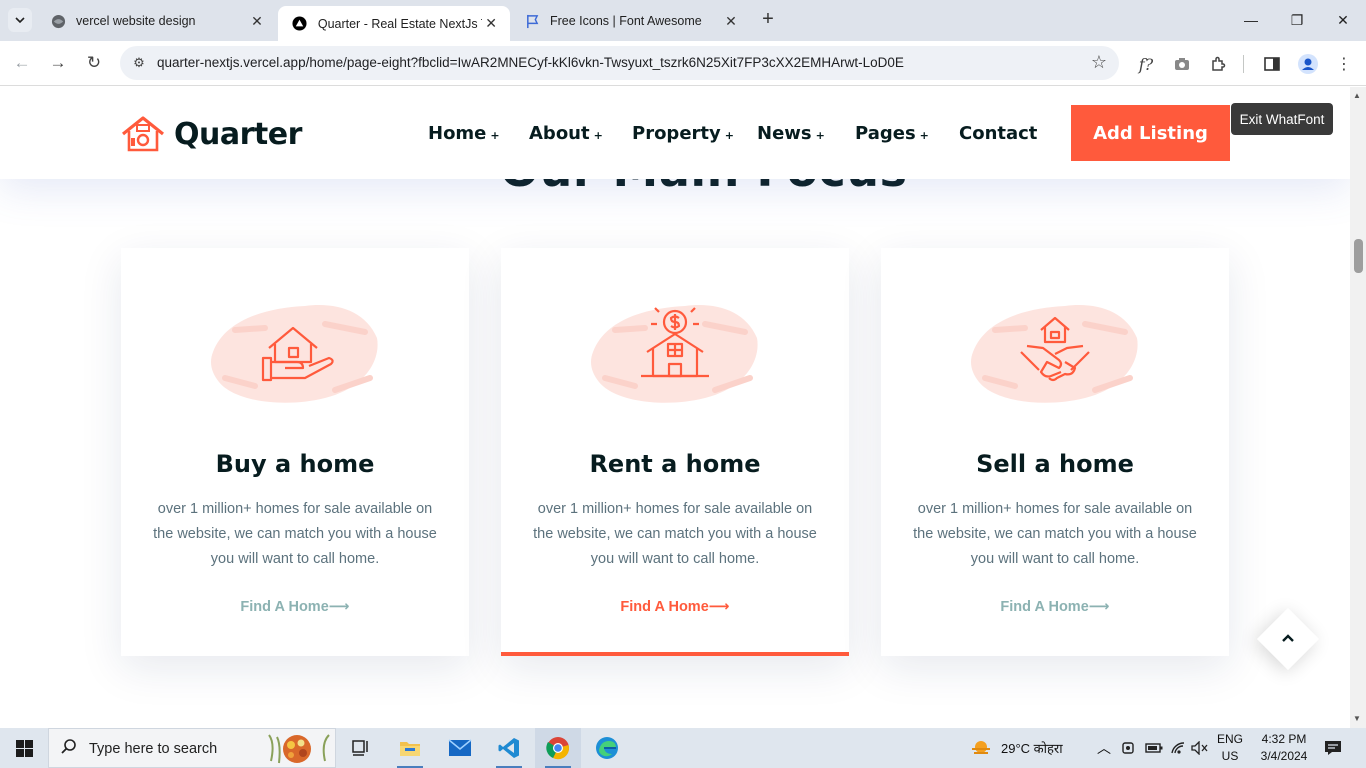 The height and width of the screenshot is (768, 1366). I want to click on input-language: ENG US, so click(1230, 748).